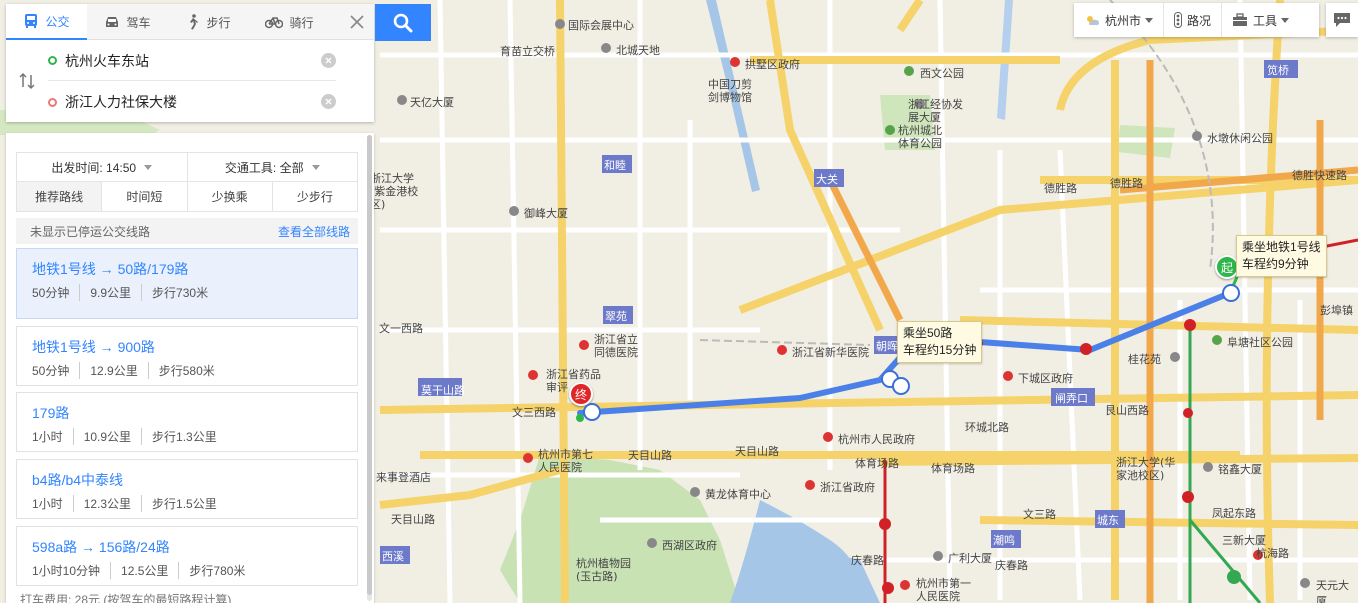 This screenshot has width=1358, height=603. What do you see at coordinates (126, 598) in the screenshot?
I see `taxi-fare: 打车费用: 28元 (按驾车的最短路程计算)` at bounding box center [126, 598].